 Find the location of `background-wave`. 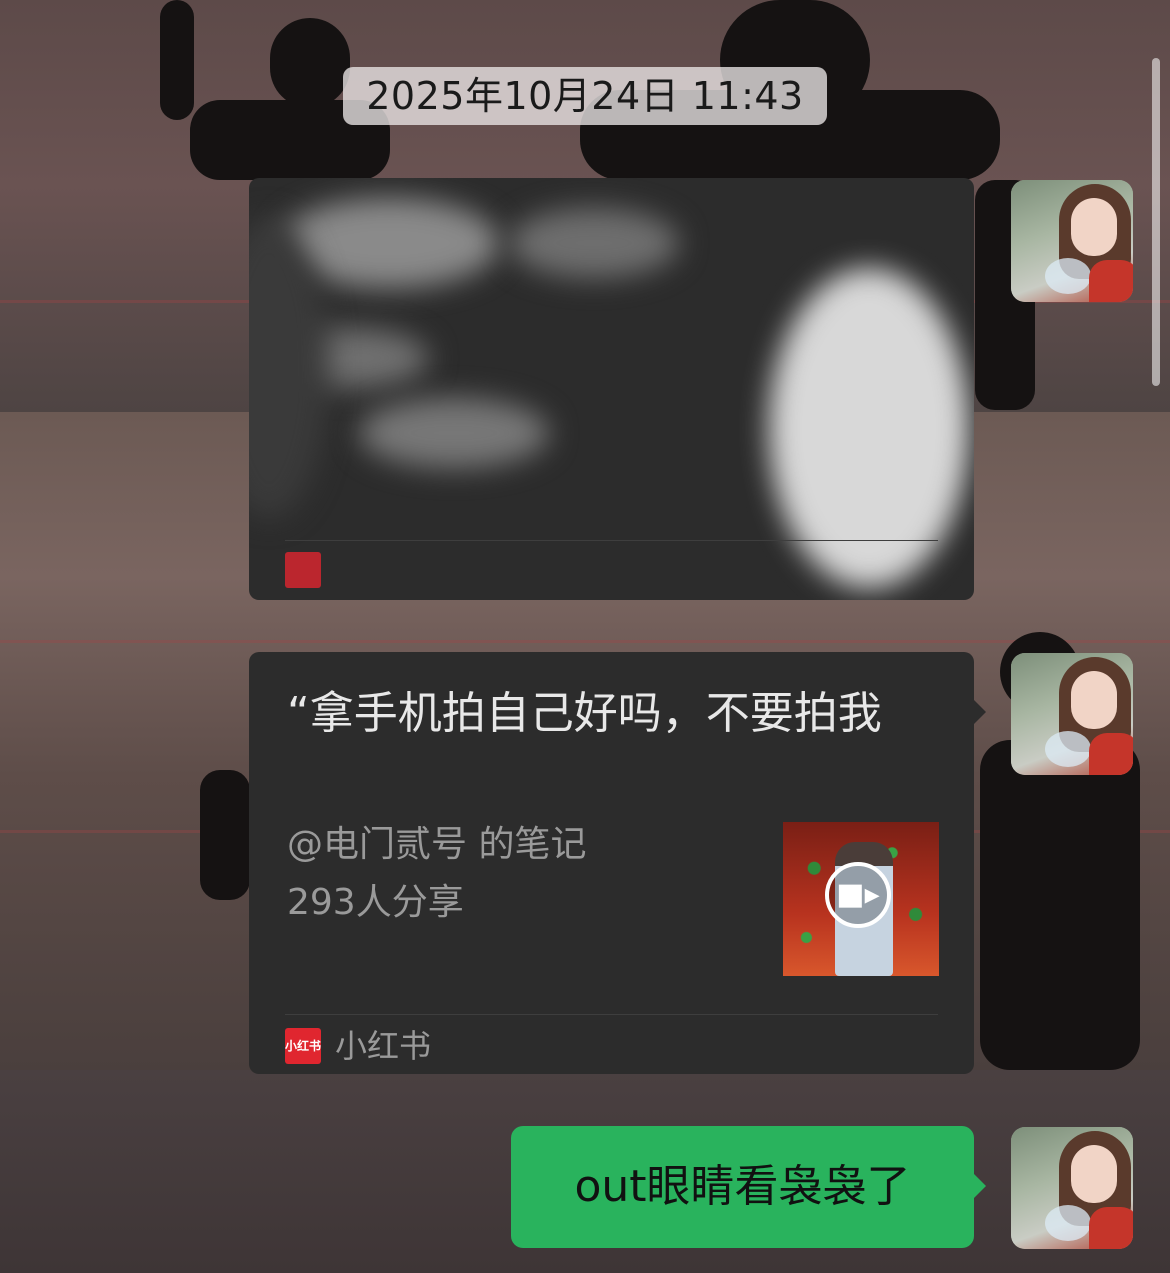

background-wave is located at coordinates (585, 641).